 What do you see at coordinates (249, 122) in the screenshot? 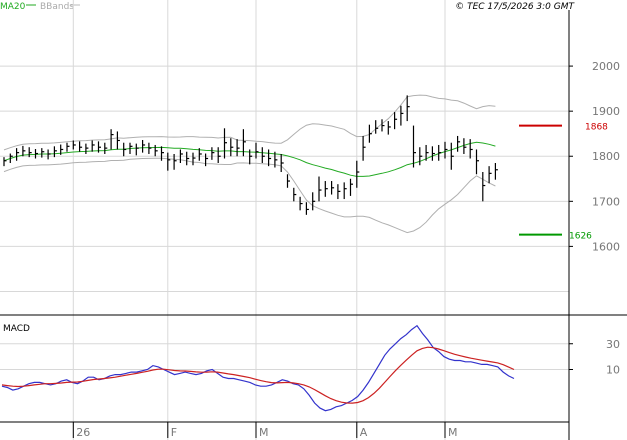
I see `bband-upper` at bounding box center [249, 122].